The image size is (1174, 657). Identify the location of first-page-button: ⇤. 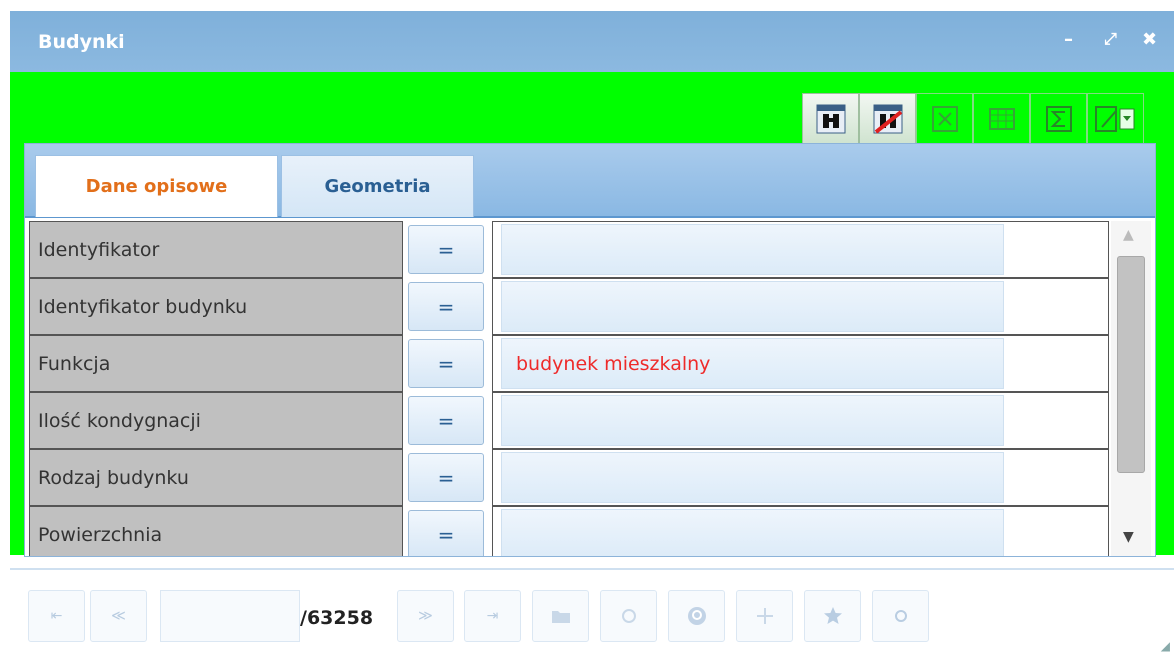
(56, 616).